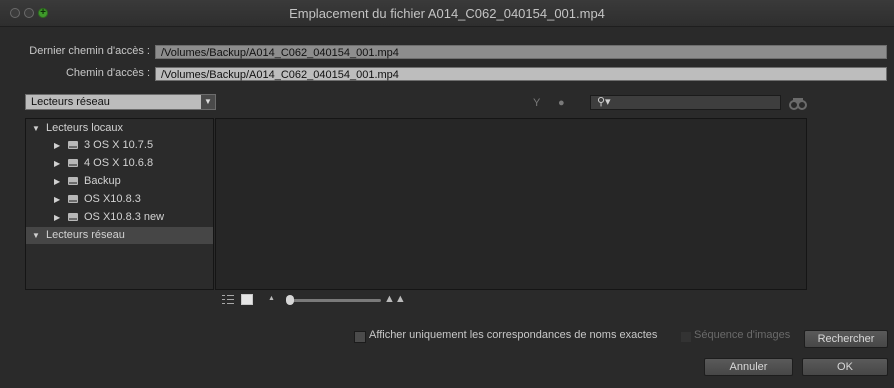  I want to click on tree-section-label: Lecteurs réseau, so click(85, 235).